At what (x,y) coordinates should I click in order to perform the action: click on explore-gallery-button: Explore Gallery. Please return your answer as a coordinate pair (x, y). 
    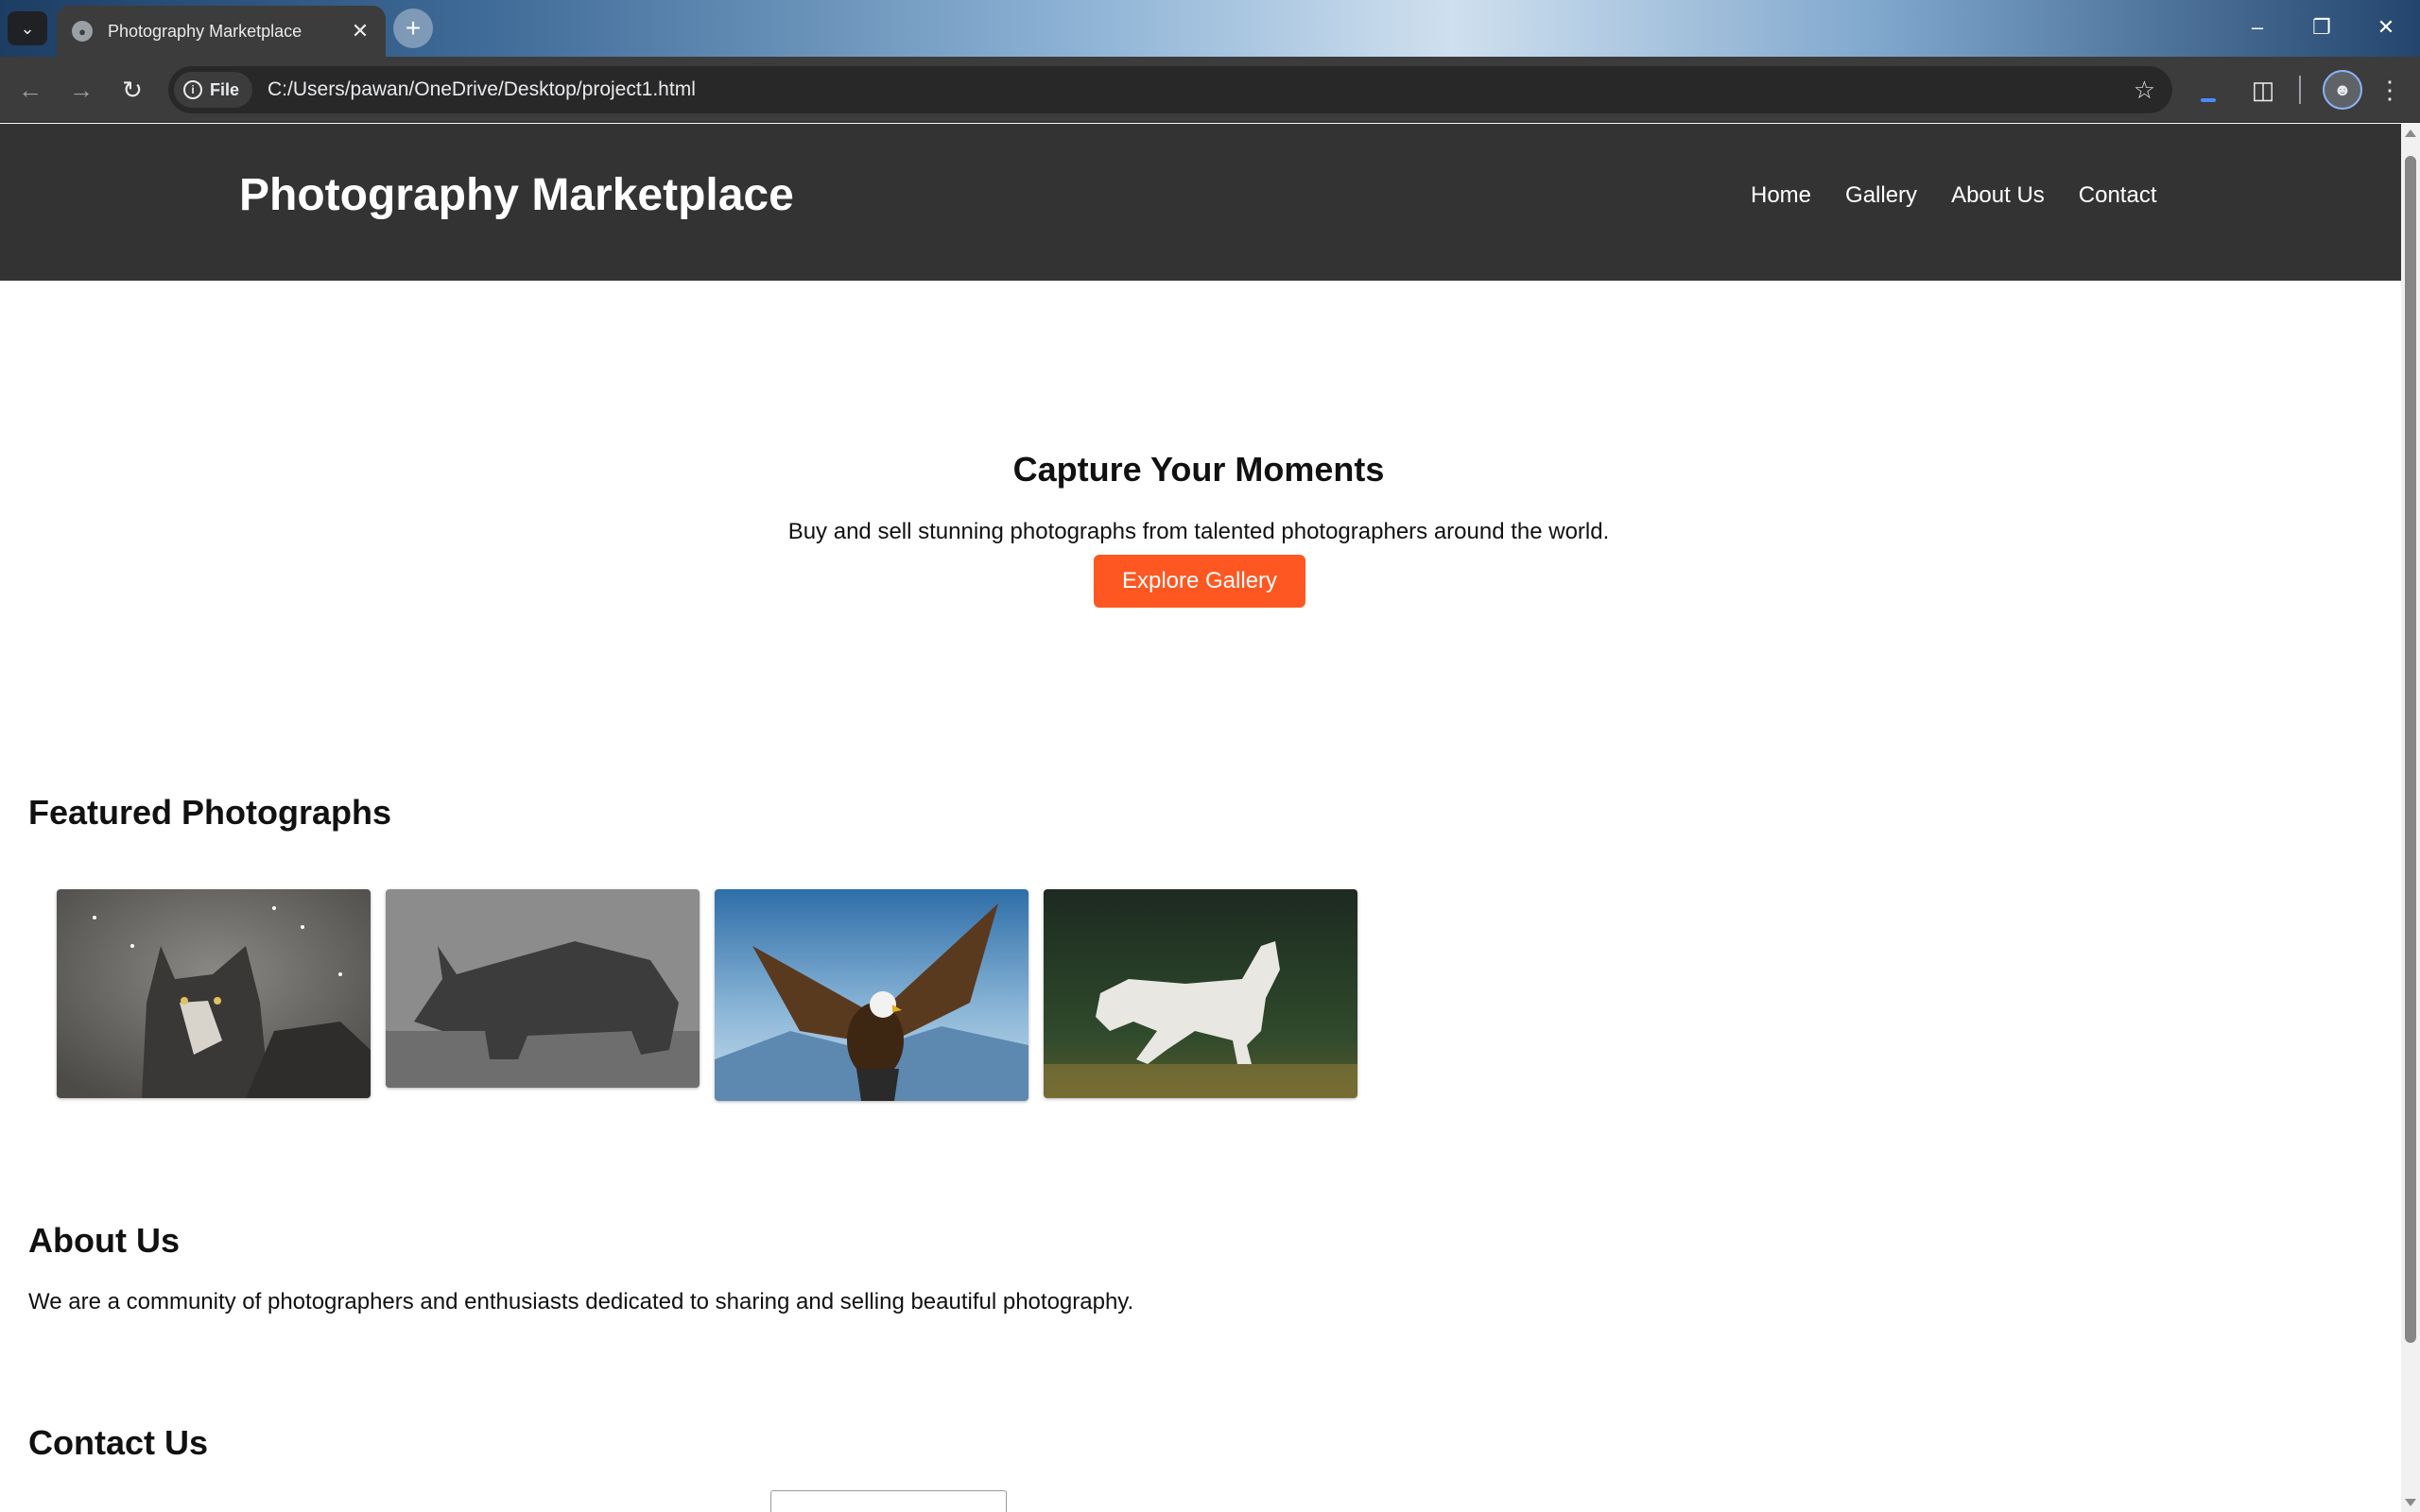
    Looking at the image, I should click on (1199, 581).